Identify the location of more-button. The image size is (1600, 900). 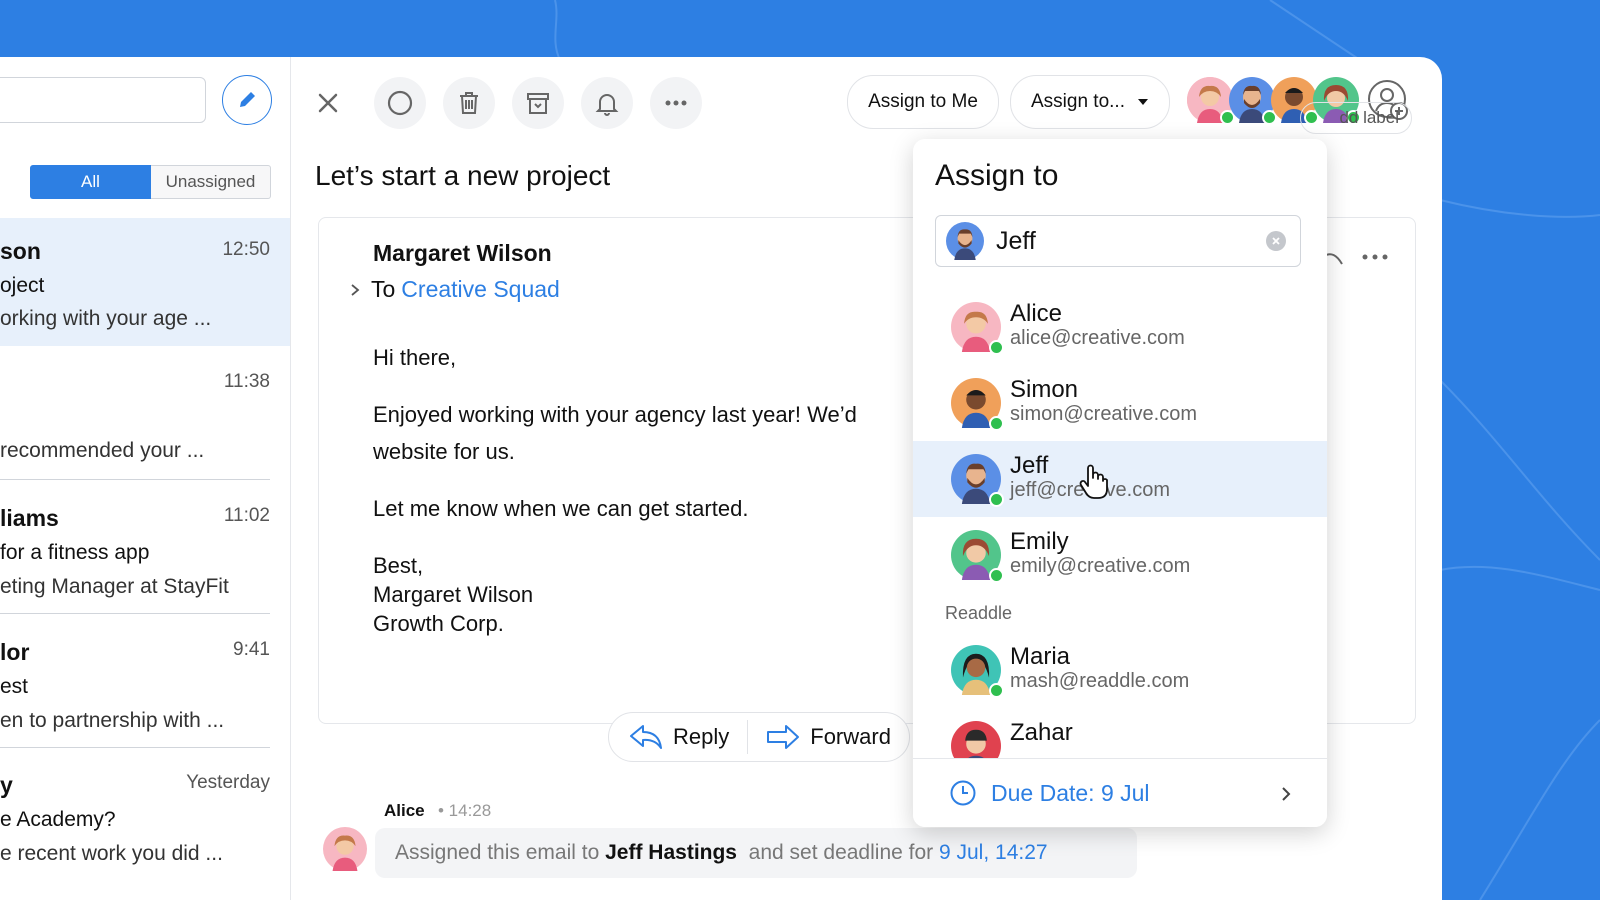
(676, 103).